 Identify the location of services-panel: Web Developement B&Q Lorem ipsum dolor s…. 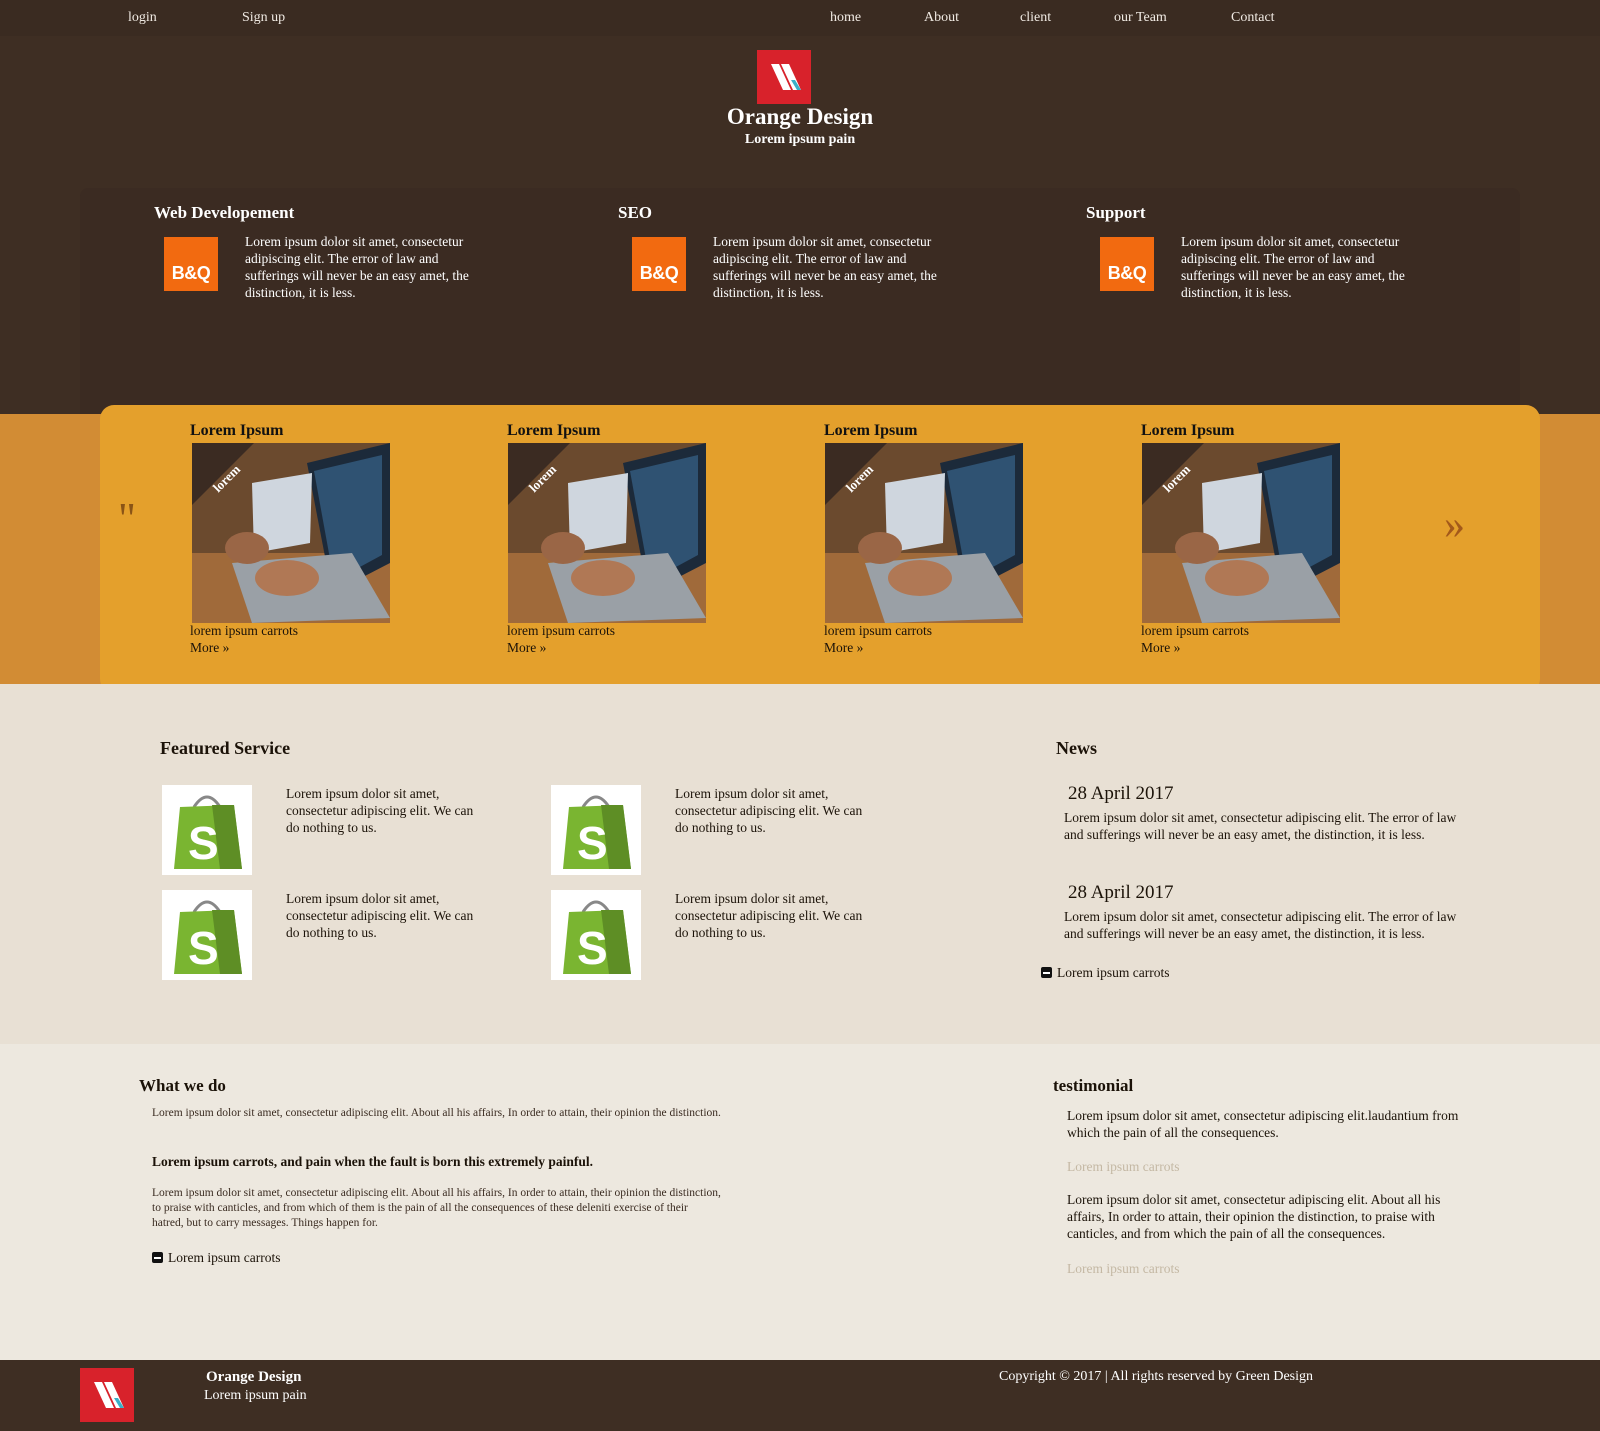
(800, 304).